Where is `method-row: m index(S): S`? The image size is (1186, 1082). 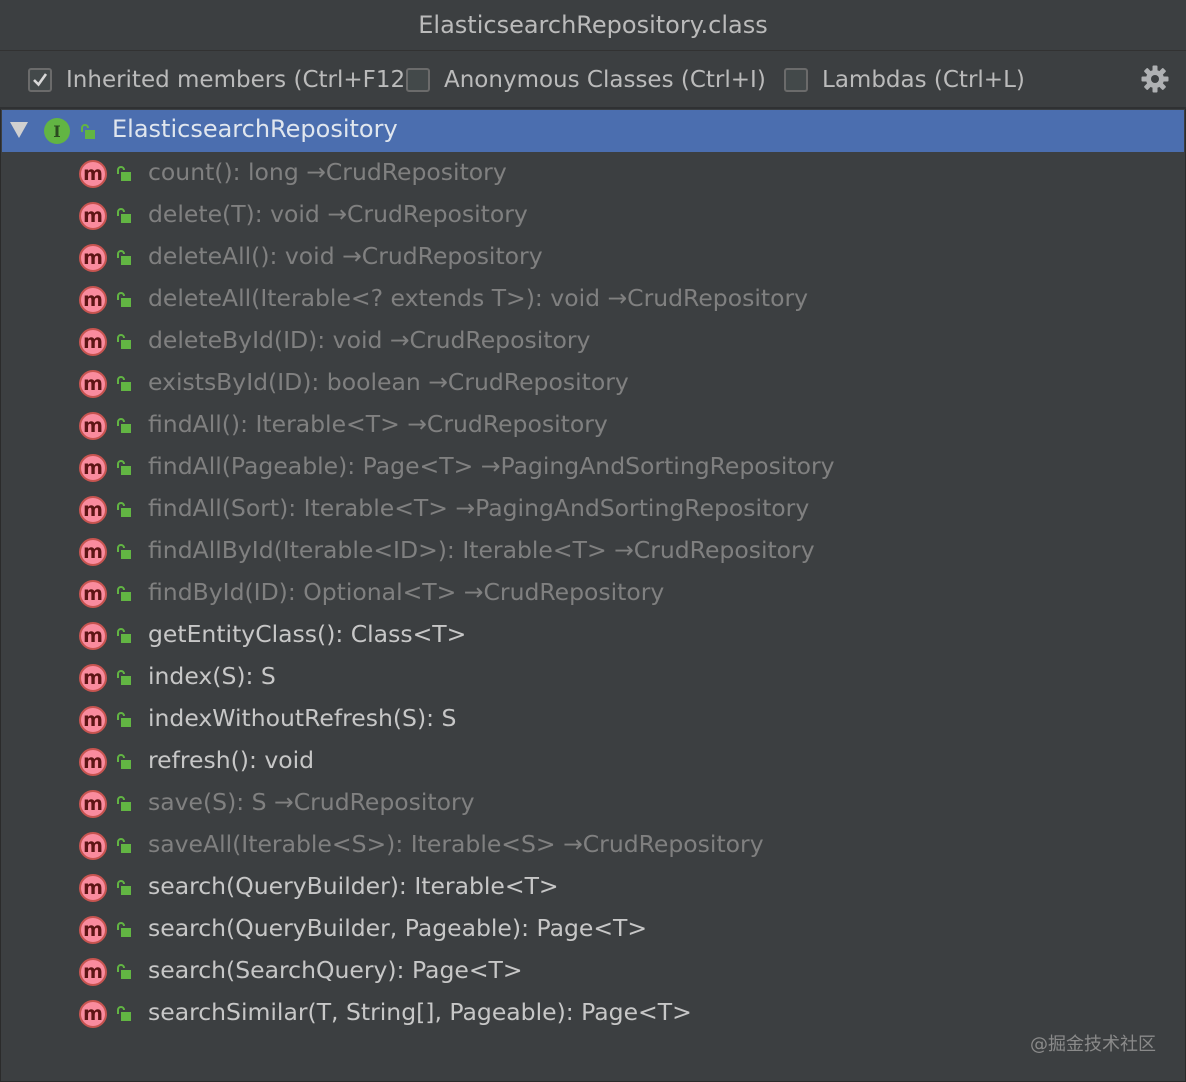 method-row: m index(S): S is located at coordinates (593, 677).